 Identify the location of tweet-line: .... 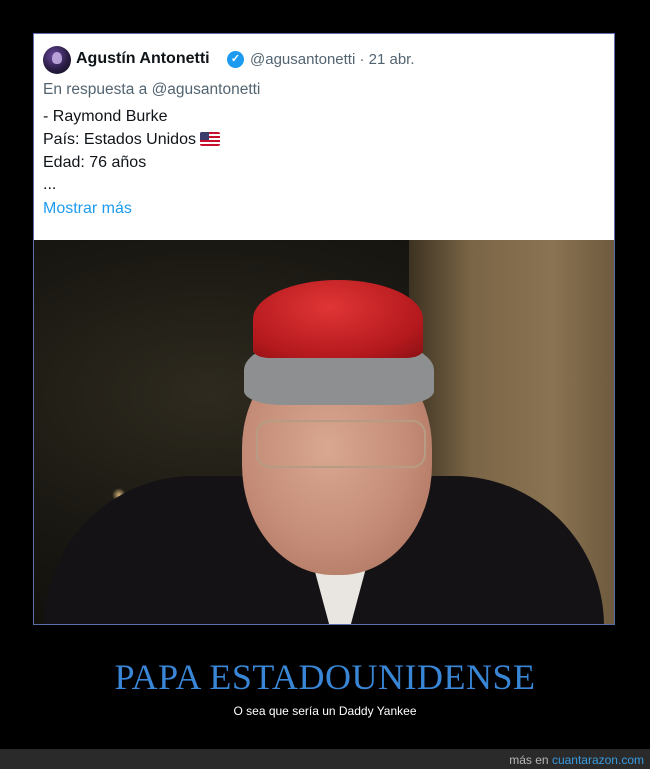
(50, 184).